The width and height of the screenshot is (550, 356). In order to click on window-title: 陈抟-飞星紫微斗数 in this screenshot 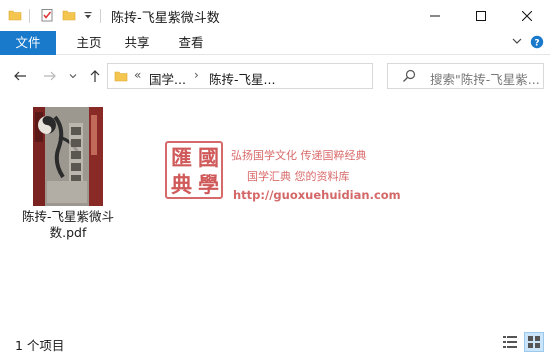, I will do `click(165, 18)`.